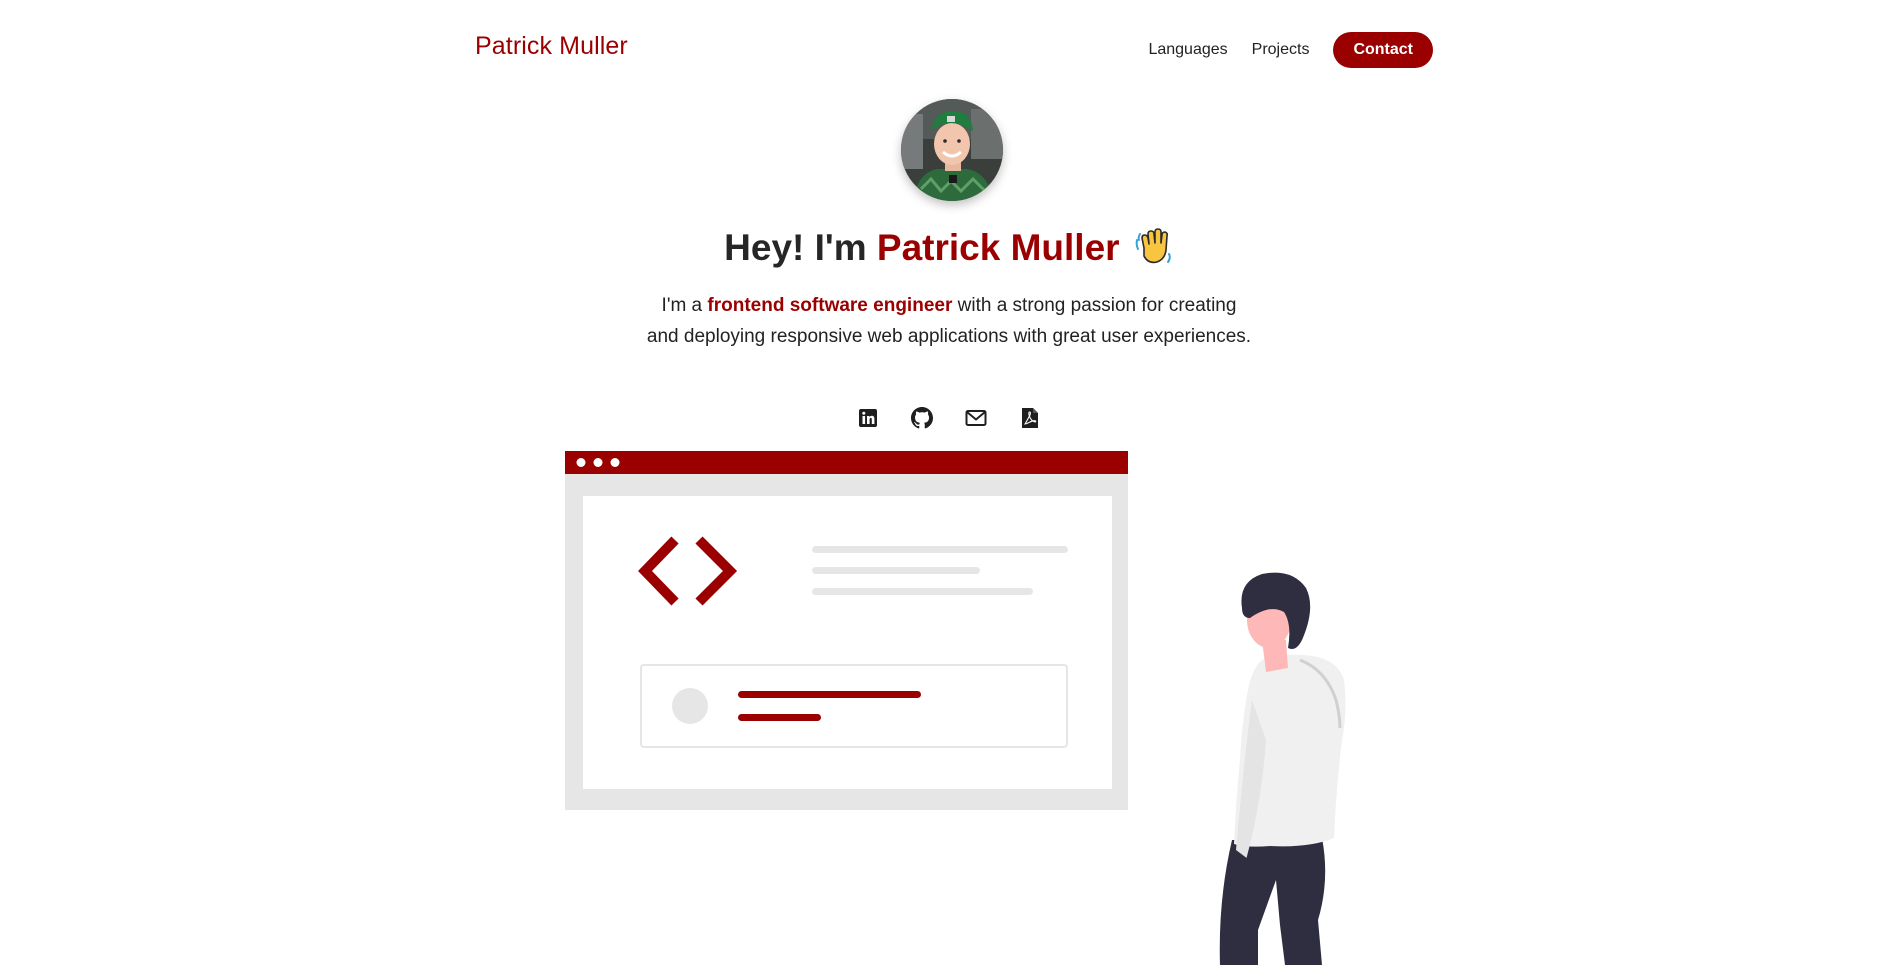 This screenshot has height=965, width=1898. I want to click on github-icon, so click(922, 418).